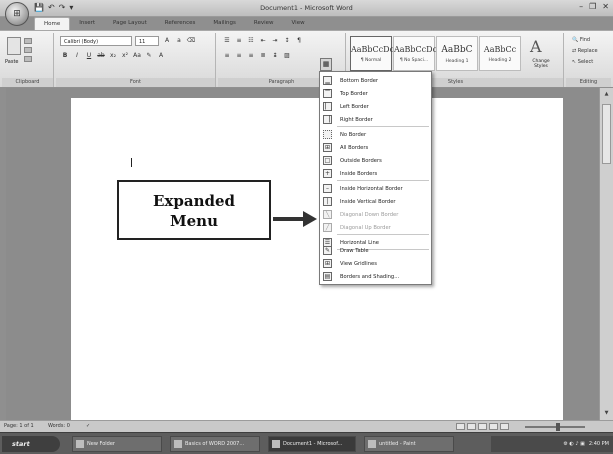 The width and height of the screenshot is (613, 454). What do you see at coordinates (372, 53) in the screenshot?
I see `style-normal: AaBbCcDc ¶ Normal` at bounding box center [372, 53].